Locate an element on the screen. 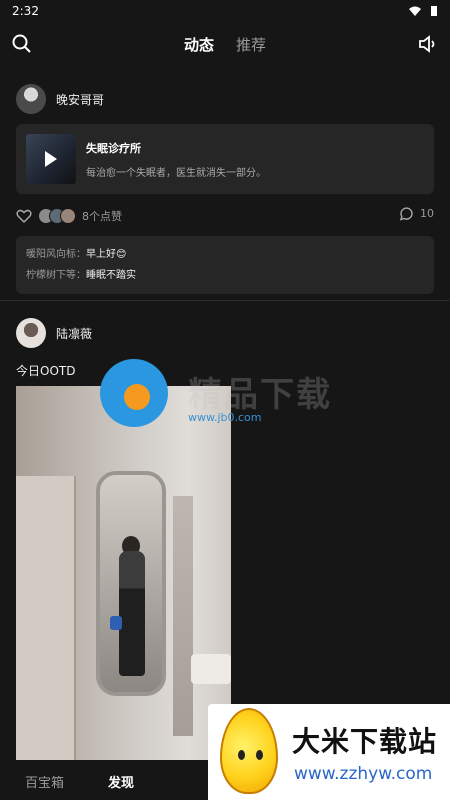 This screenshot has height=800, width=450. comment-author: 柠檬树下等： is located at coordinates (56, 275).